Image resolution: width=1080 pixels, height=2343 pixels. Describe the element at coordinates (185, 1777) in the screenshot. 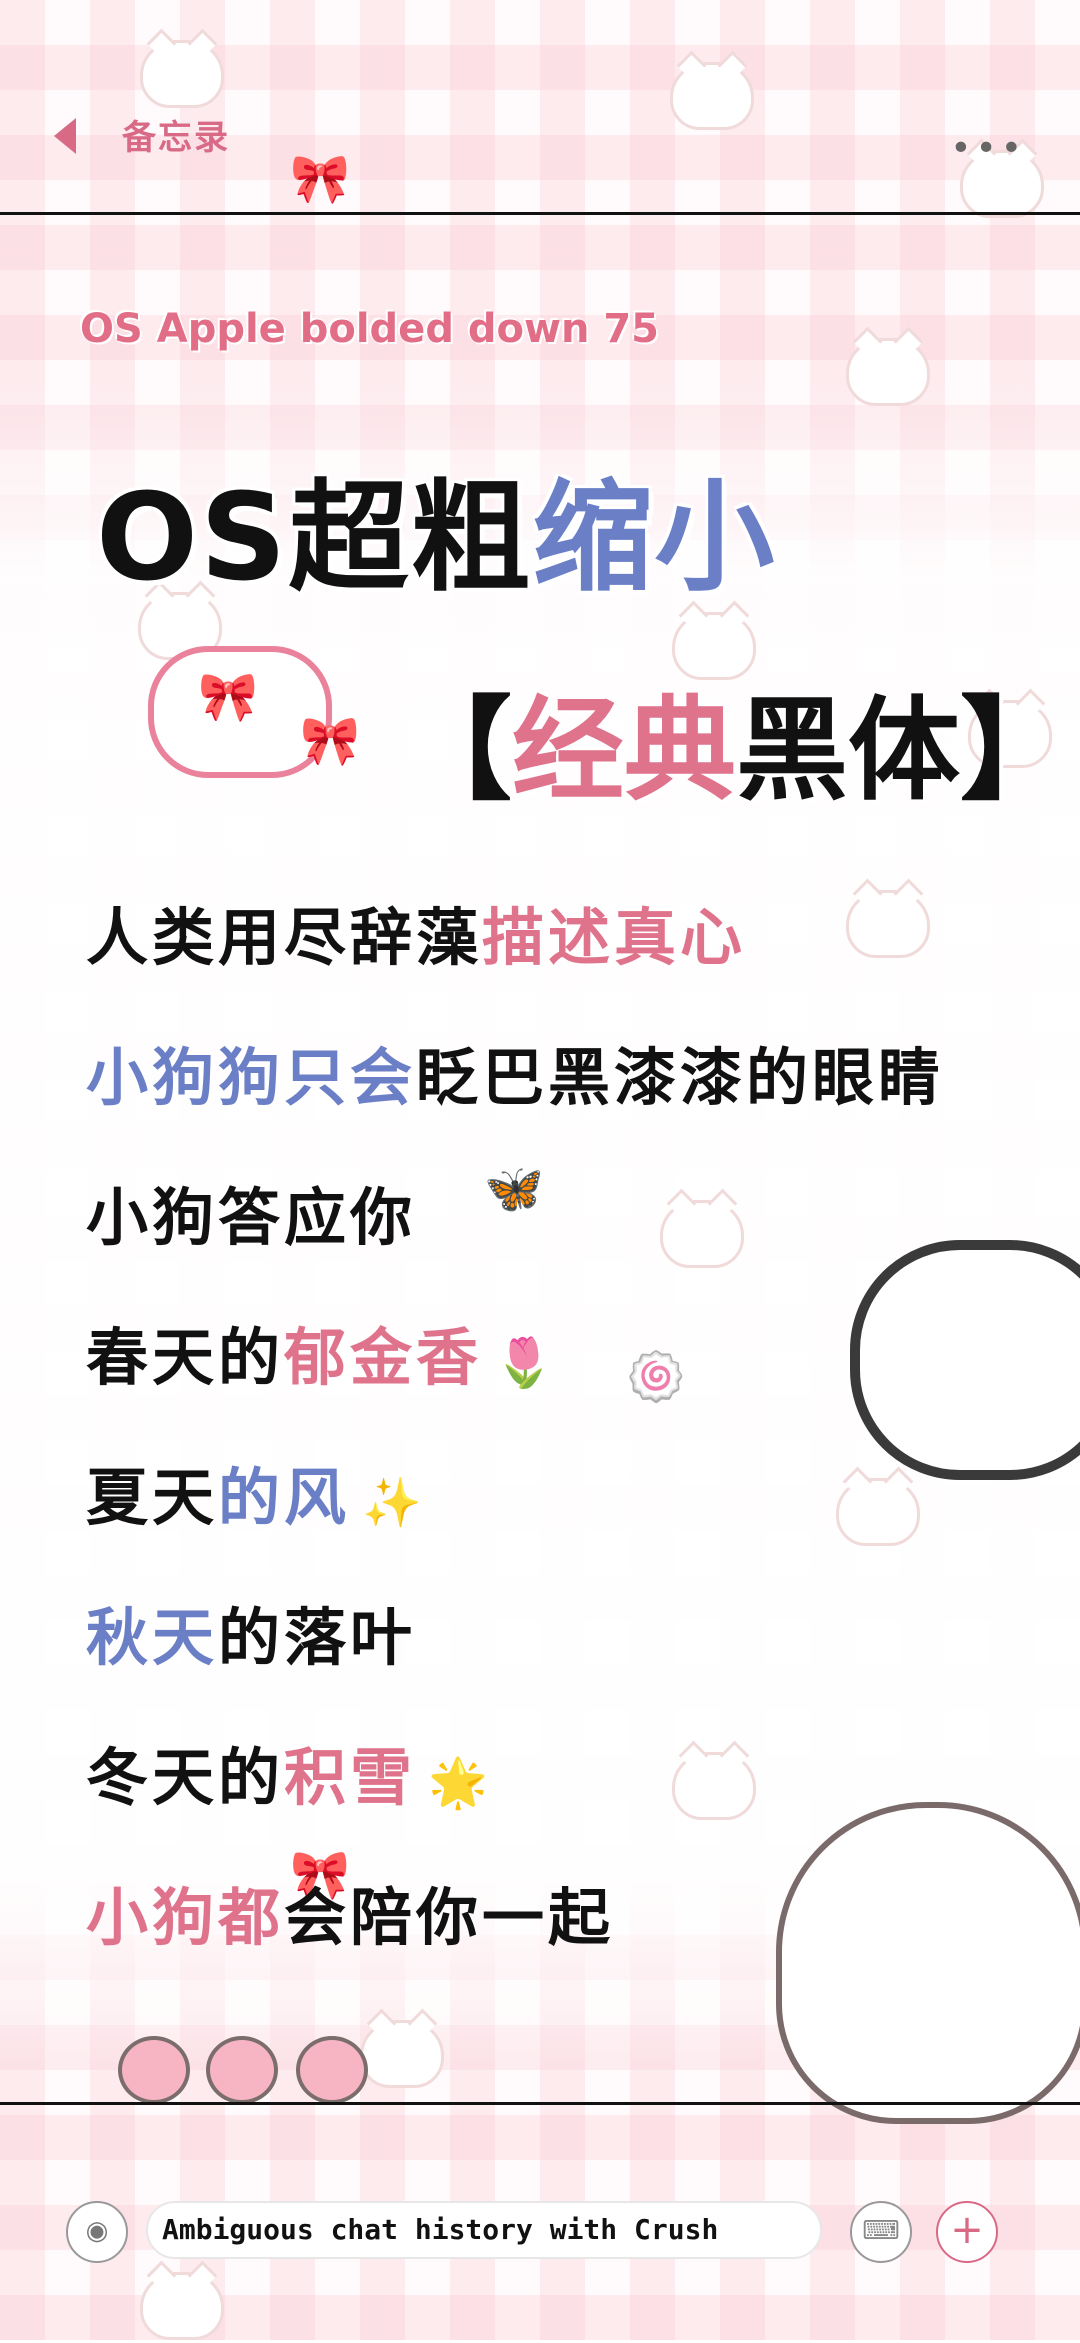

I see `line-part: 冬天的` at that location.